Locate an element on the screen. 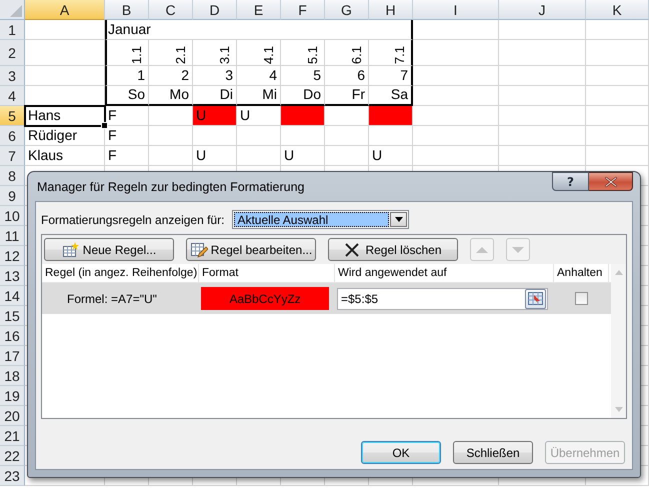 The image size is (649, 488). table-cell: Fr is located at coordinates (347, 96).